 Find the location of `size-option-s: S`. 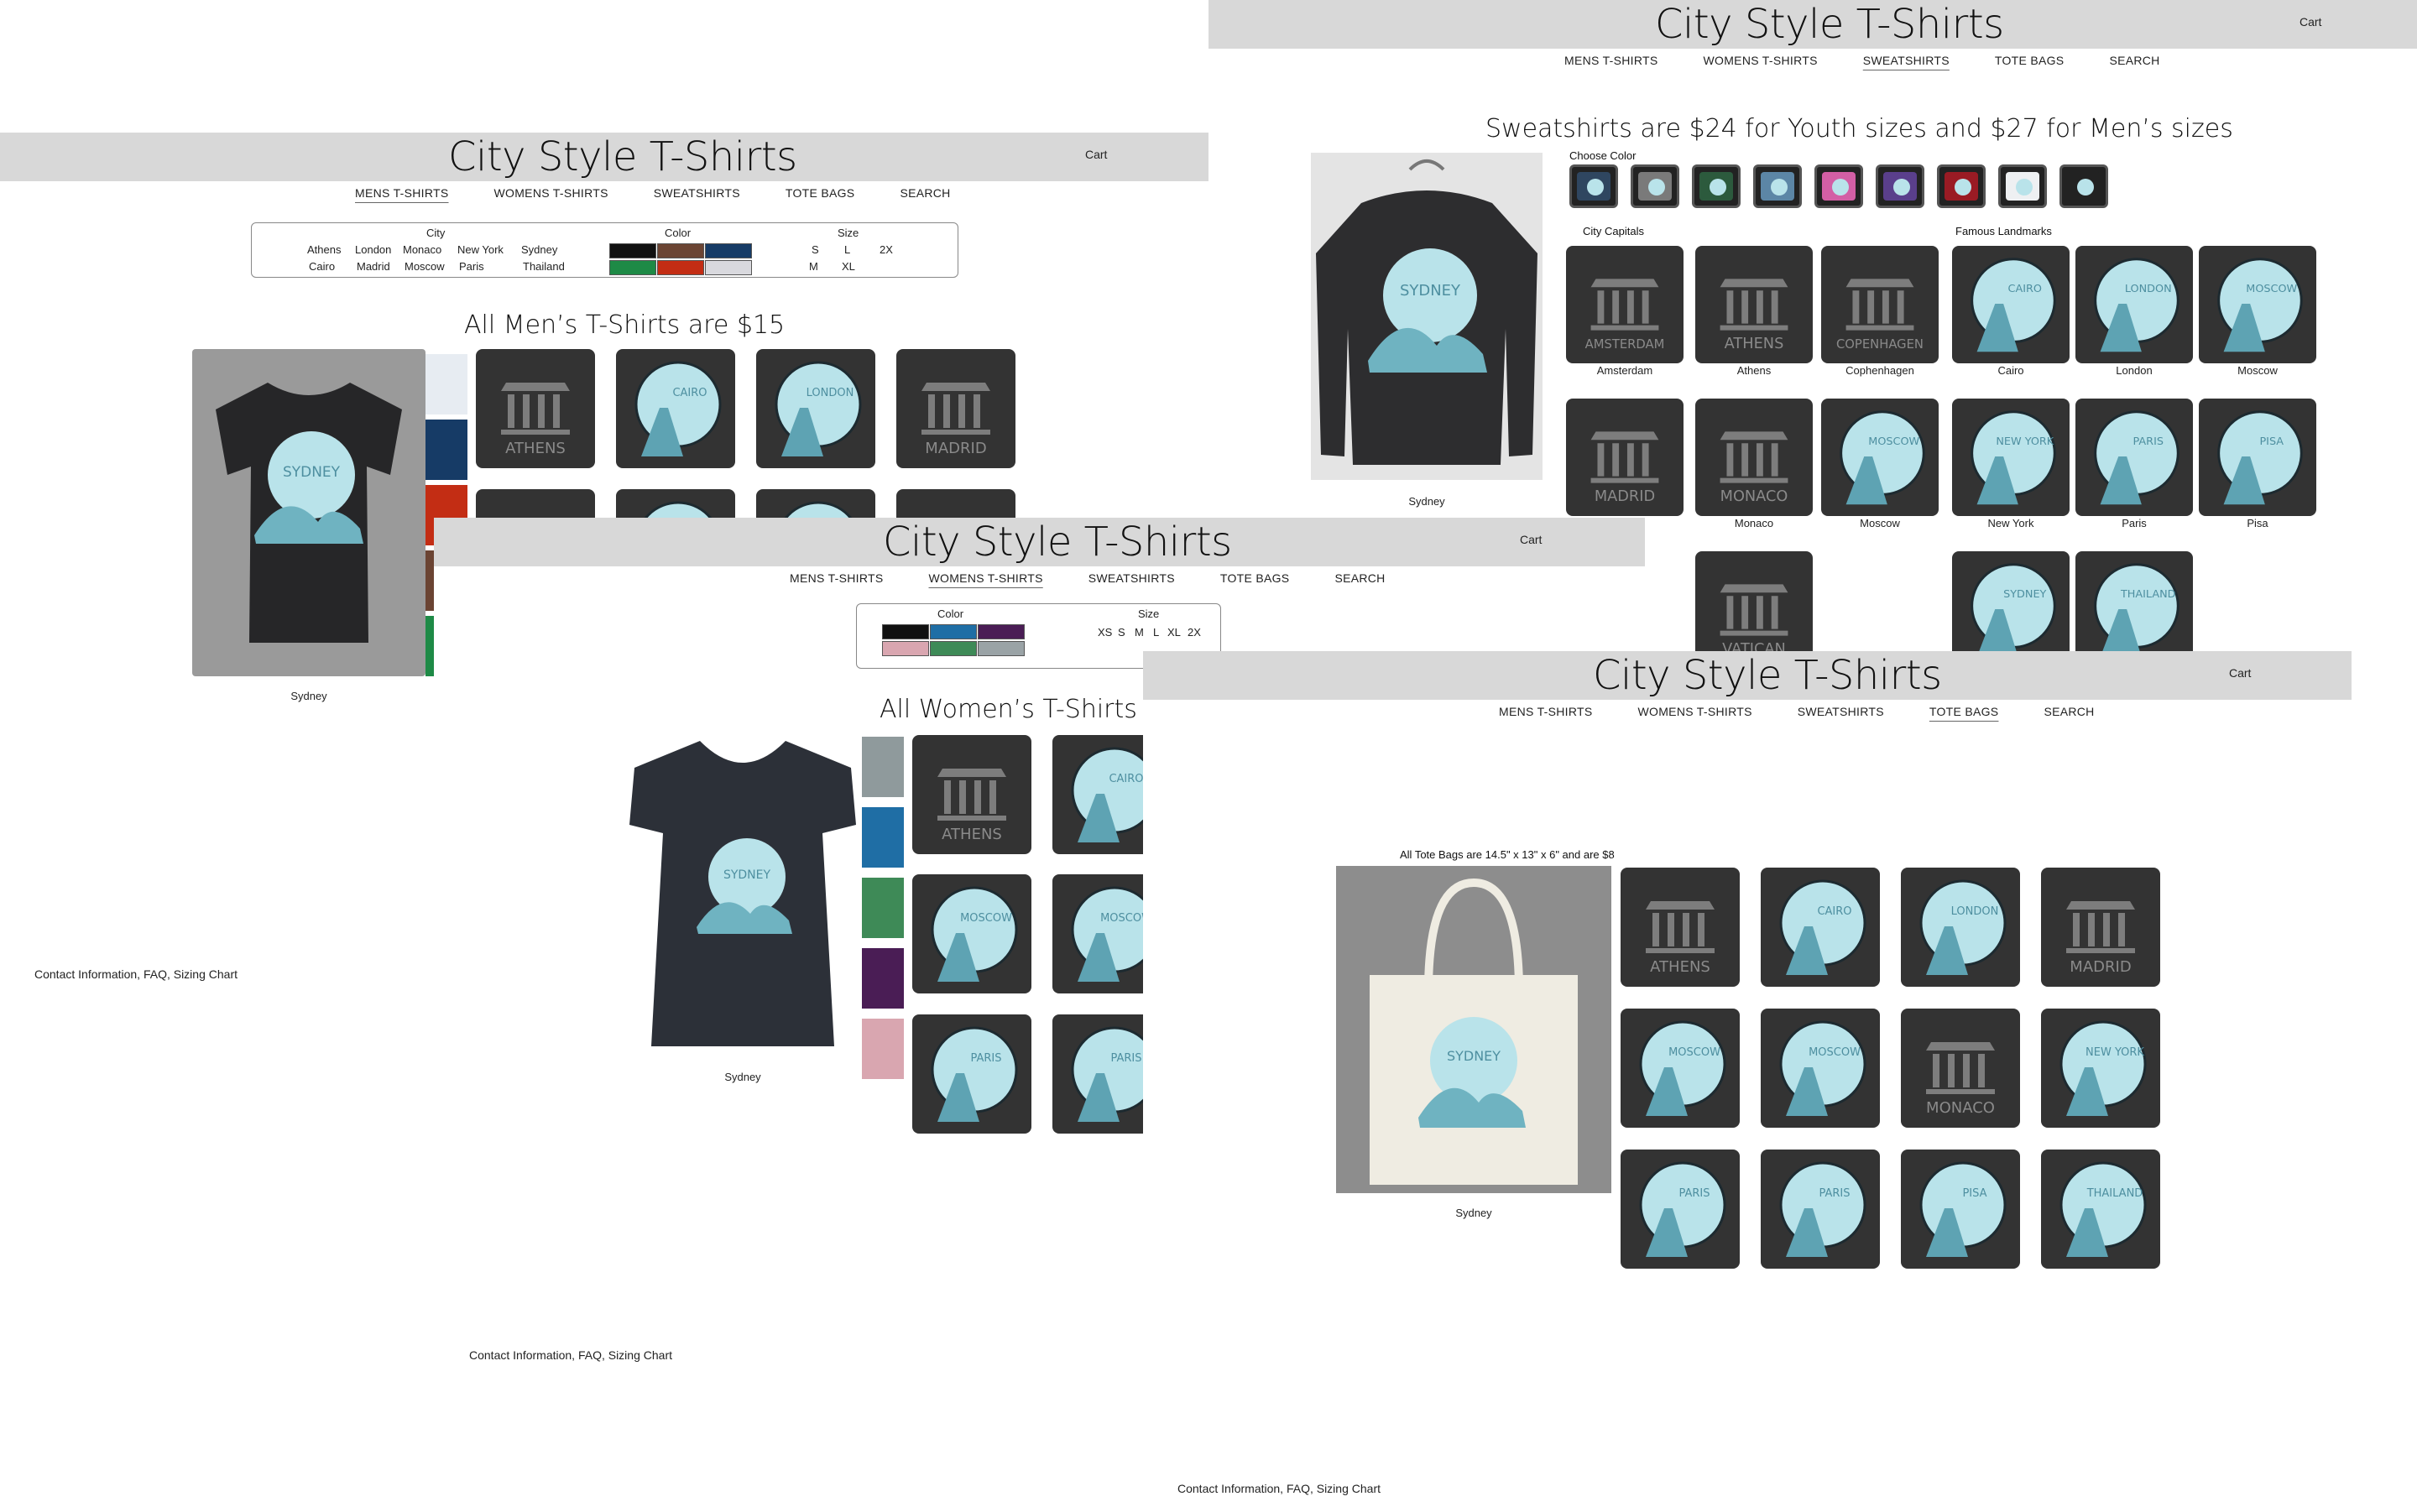

size-option-s: S is located at coordinates (815, 250).